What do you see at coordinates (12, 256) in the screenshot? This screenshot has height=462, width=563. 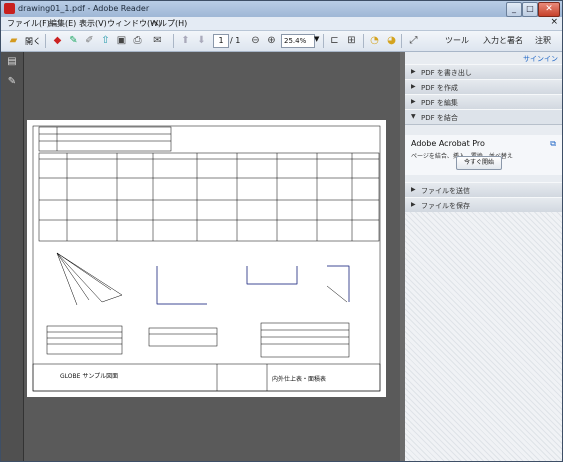 I see `navigation-rail: ▤ ✎` at bounding box center [12, 256].